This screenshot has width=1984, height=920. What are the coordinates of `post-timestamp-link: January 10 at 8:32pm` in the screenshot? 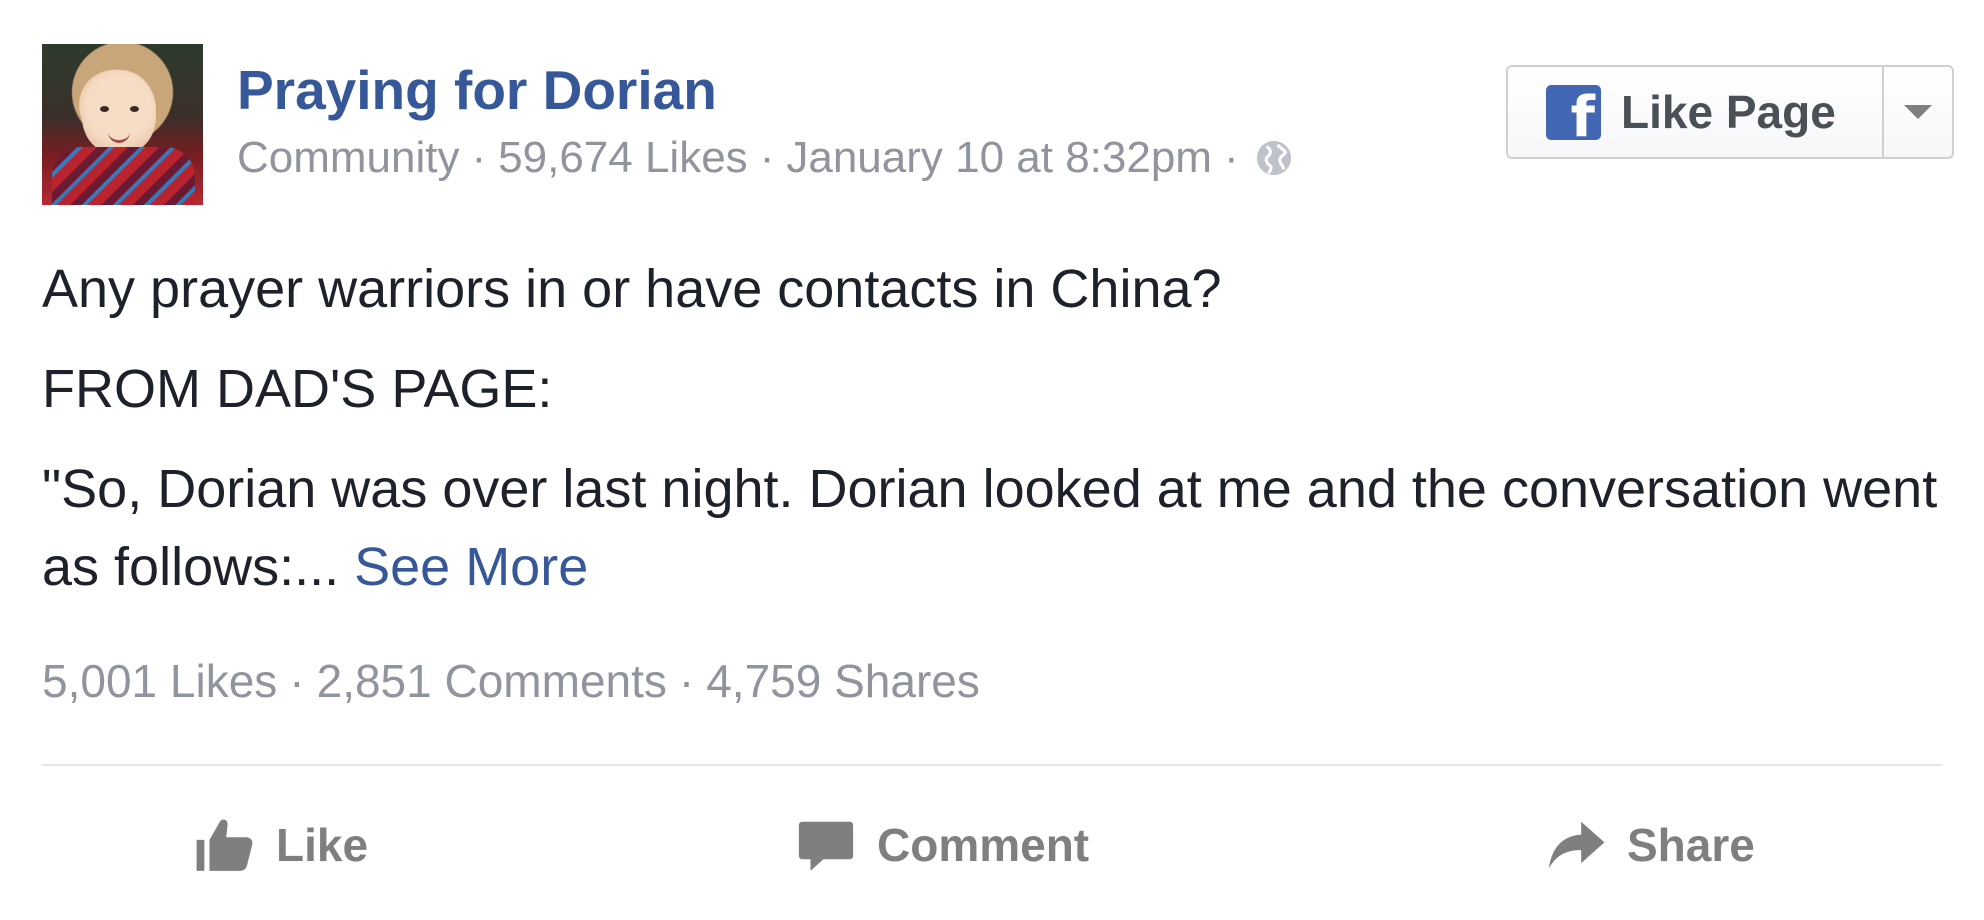 It's located at (999, 158).